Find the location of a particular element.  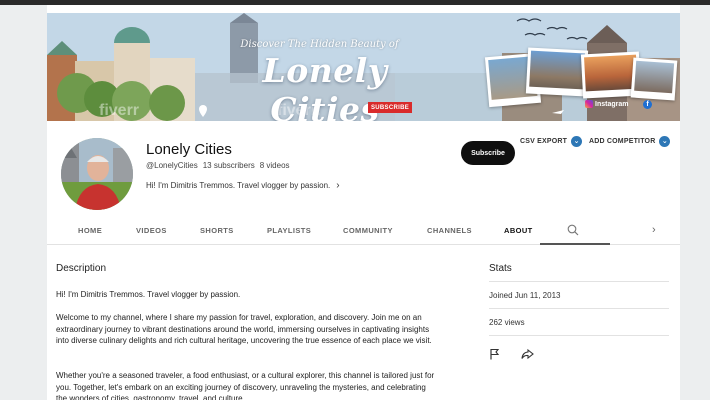

tab-playlists: PLAYLISTS is located at coordinates (289, 230).